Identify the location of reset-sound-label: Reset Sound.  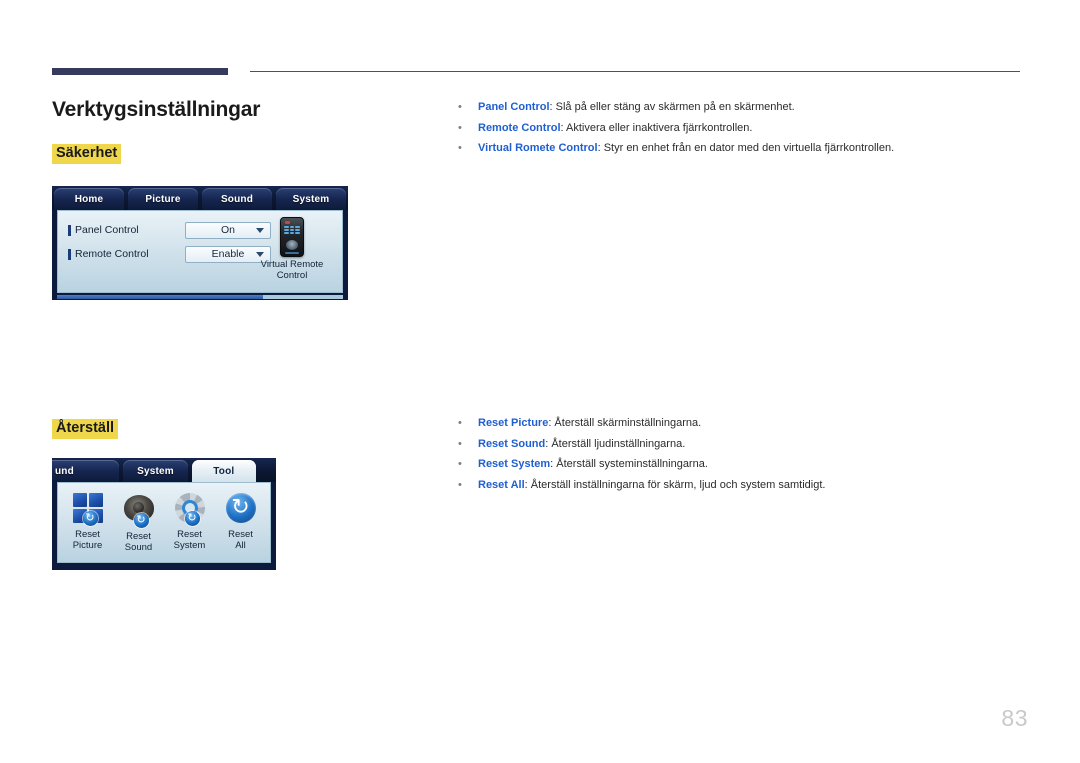
(138, 542).